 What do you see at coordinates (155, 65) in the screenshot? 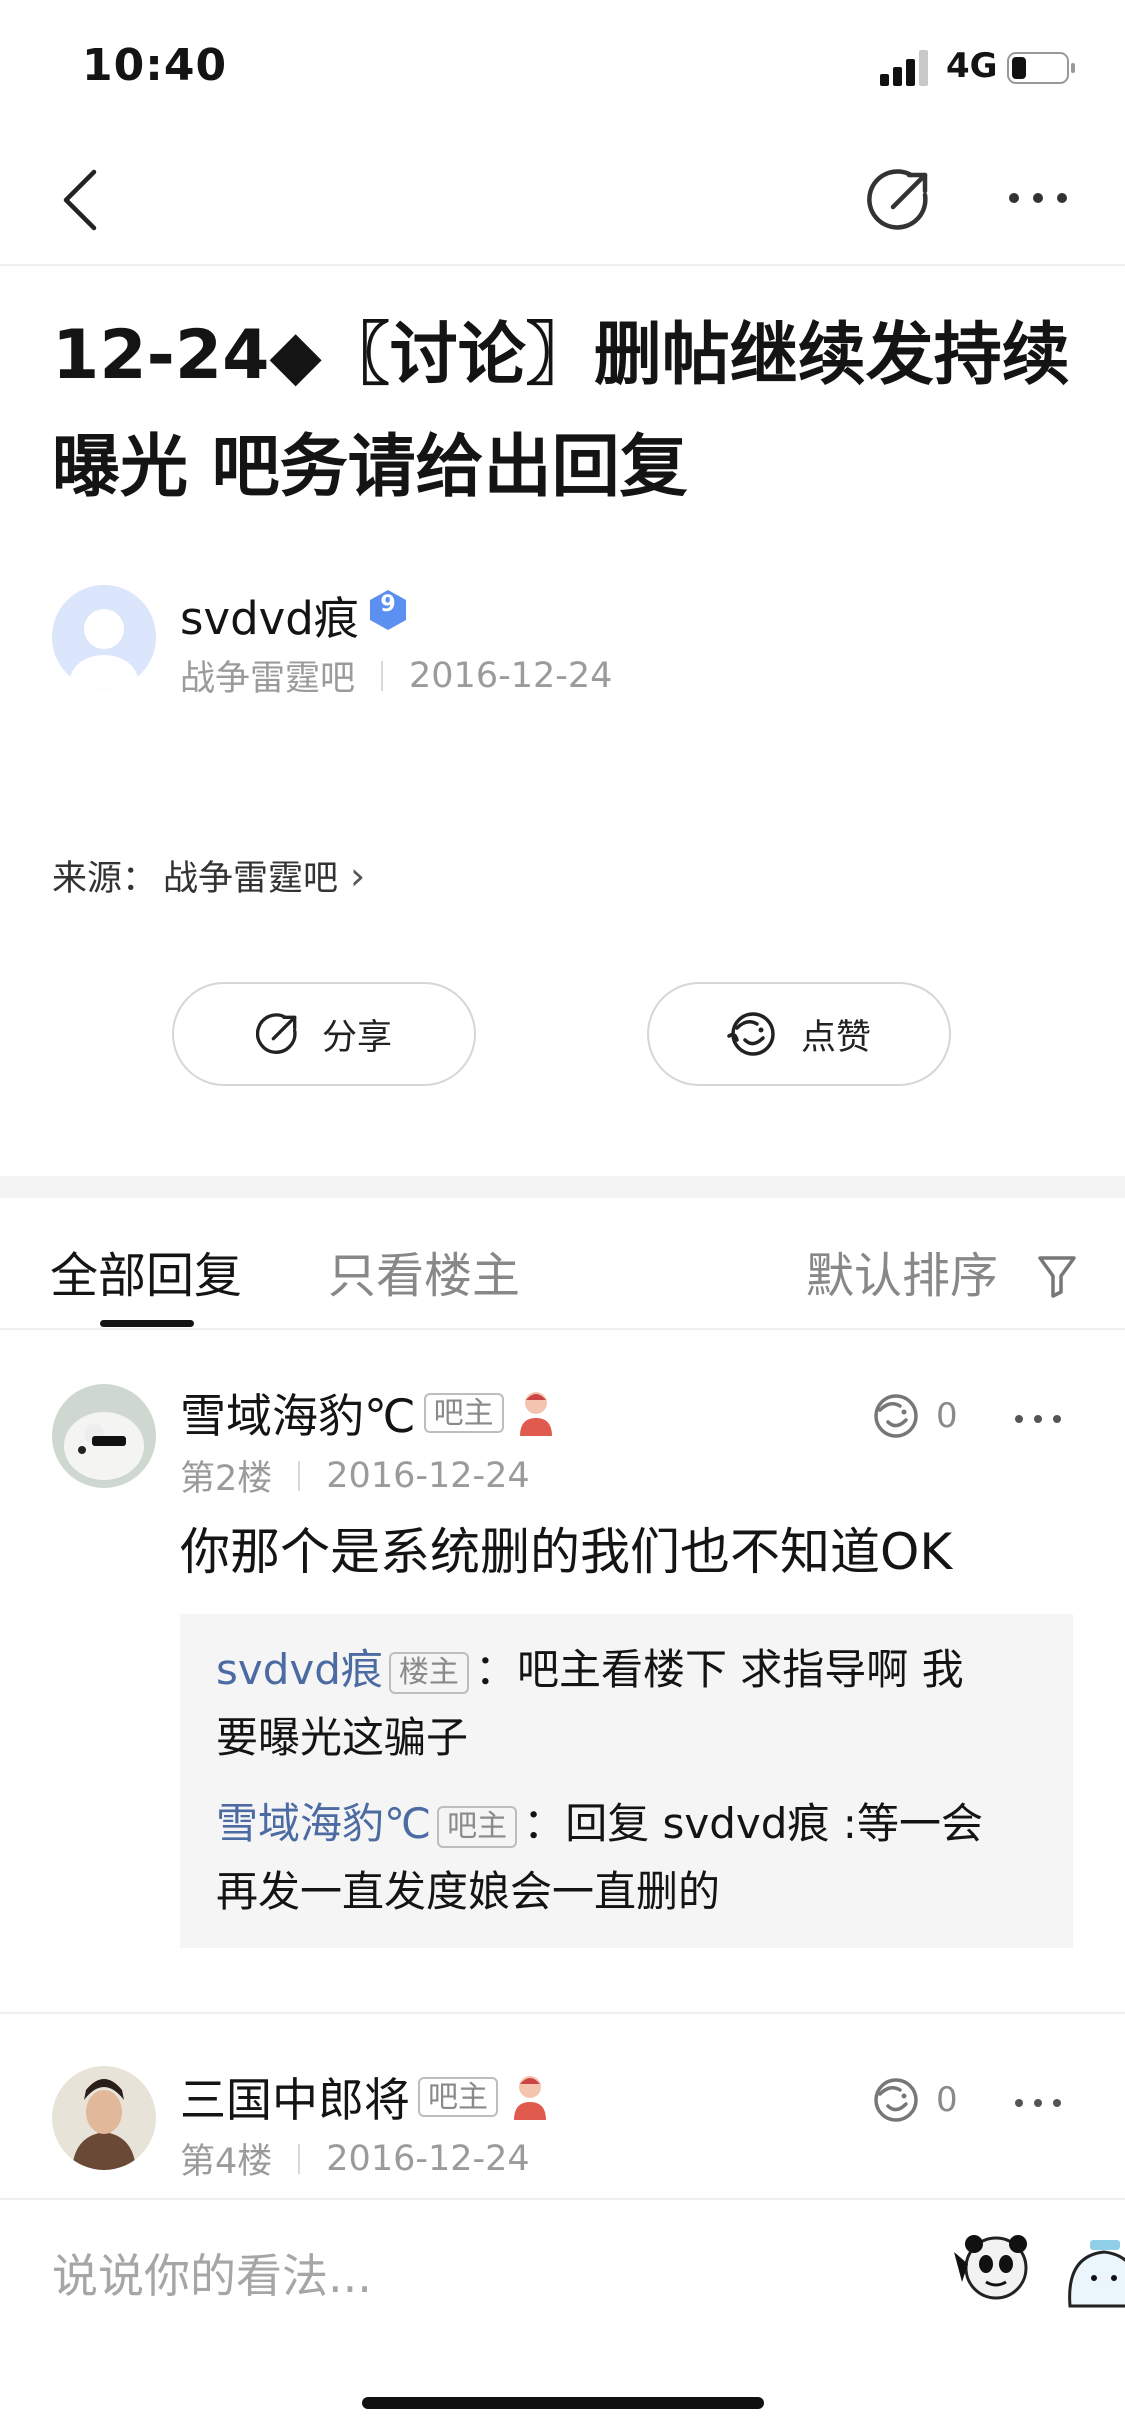
I see `status-time: 10:40` at bounding box center [155, 65].